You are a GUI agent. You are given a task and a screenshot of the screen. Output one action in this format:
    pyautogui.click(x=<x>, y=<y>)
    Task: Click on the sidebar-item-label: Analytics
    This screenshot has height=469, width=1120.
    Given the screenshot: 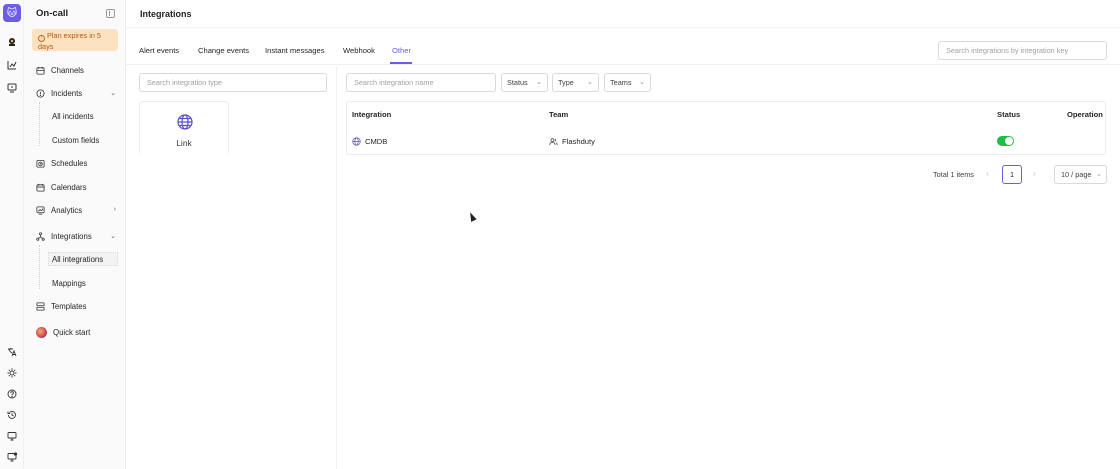 What is the action you would take?
    pyautogui.click(x=67, y=210)
    